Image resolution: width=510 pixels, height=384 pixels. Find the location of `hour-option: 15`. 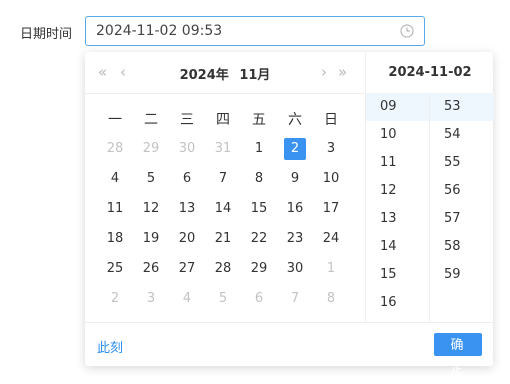

hour-option: 15 is located at coordinates (397, 275).